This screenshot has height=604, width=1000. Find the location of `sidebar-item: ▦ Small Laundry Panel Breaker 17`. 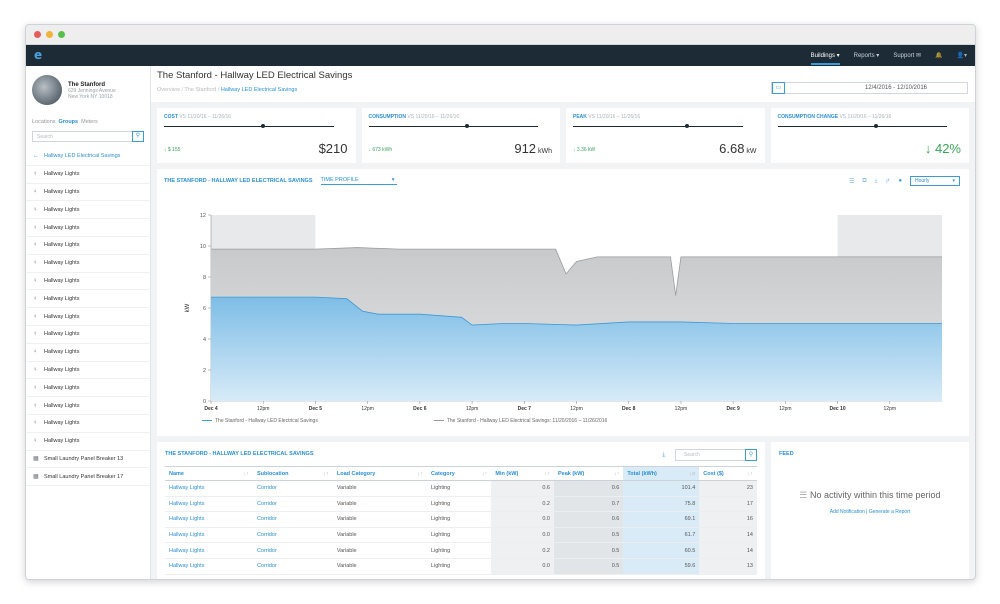

sidebar-item: ▦ Small Laundry Panel Breaker 17 is located at coordinates (88, 477).